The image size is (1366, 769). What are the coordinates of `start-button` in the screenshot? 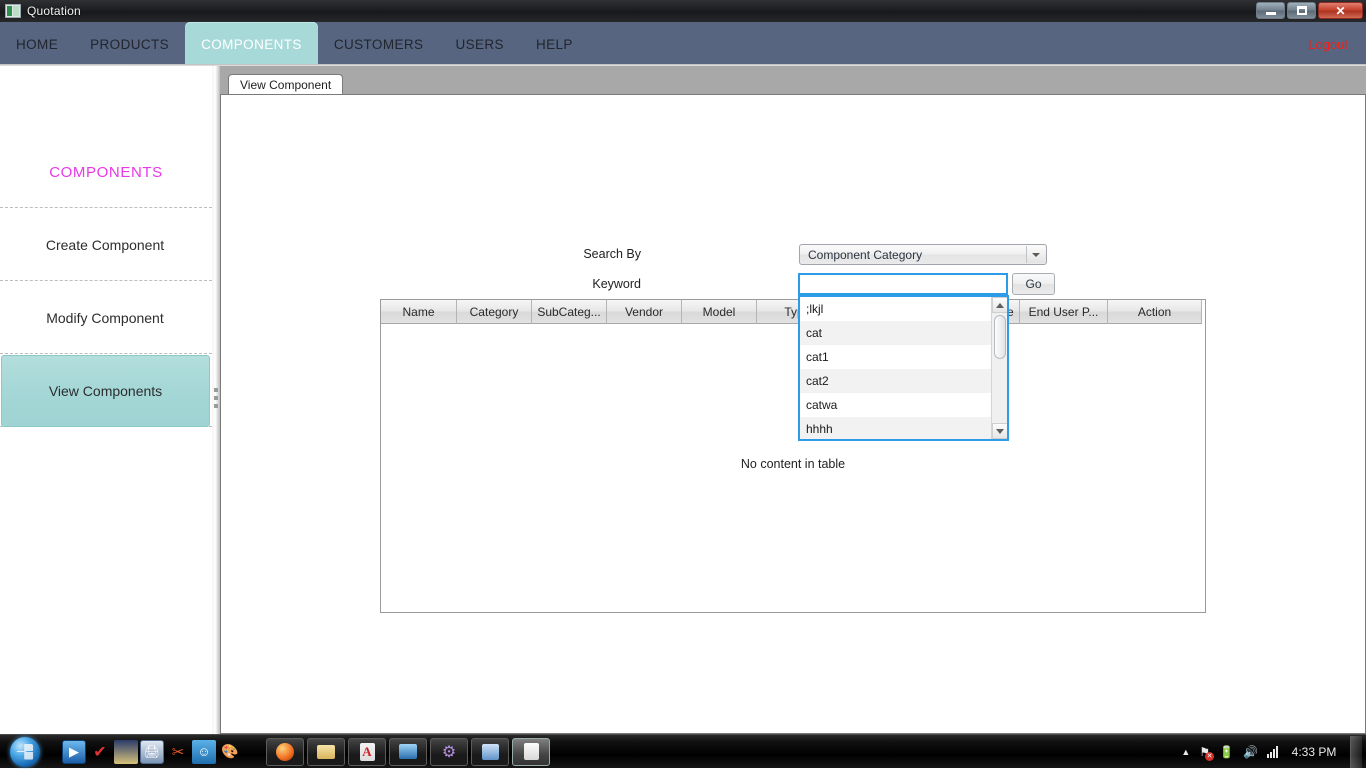 It's located at (25, 752).